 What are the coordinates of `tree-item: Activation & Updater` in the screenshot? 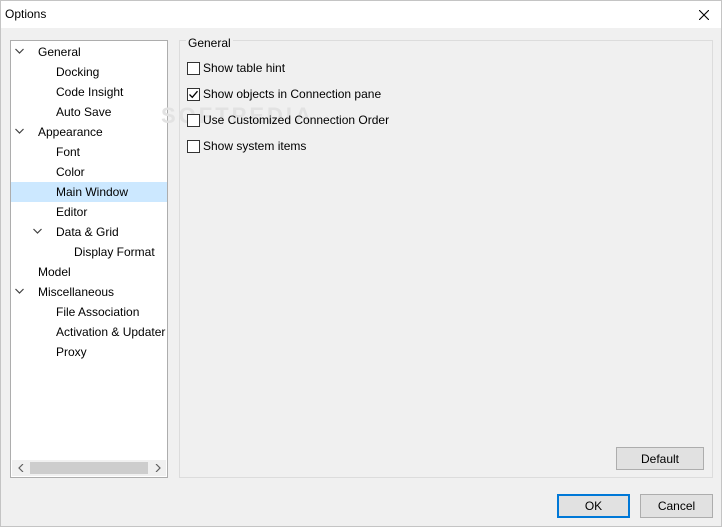 It's located at (89, 332).